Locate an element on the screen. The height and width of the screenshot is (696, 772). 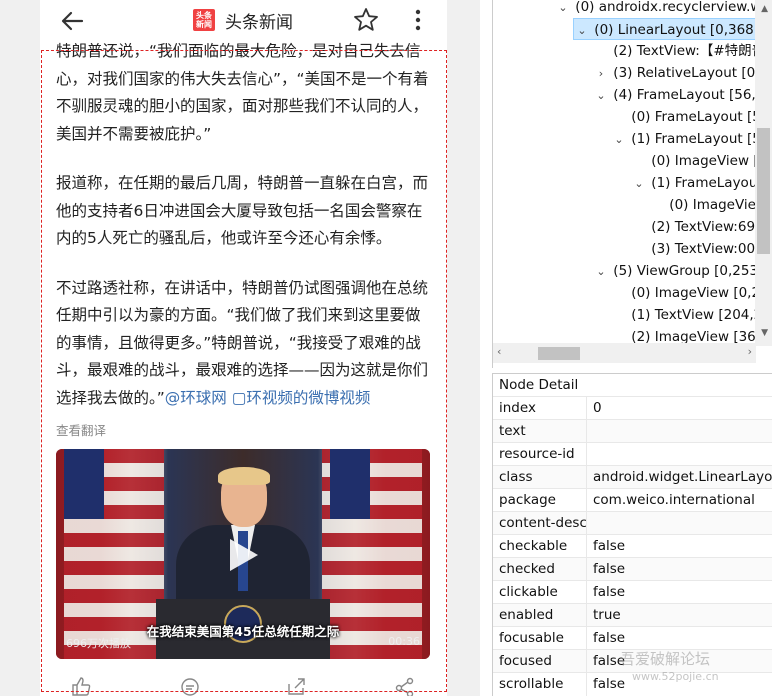
detail-key: package is located at coordinates (527, 500).